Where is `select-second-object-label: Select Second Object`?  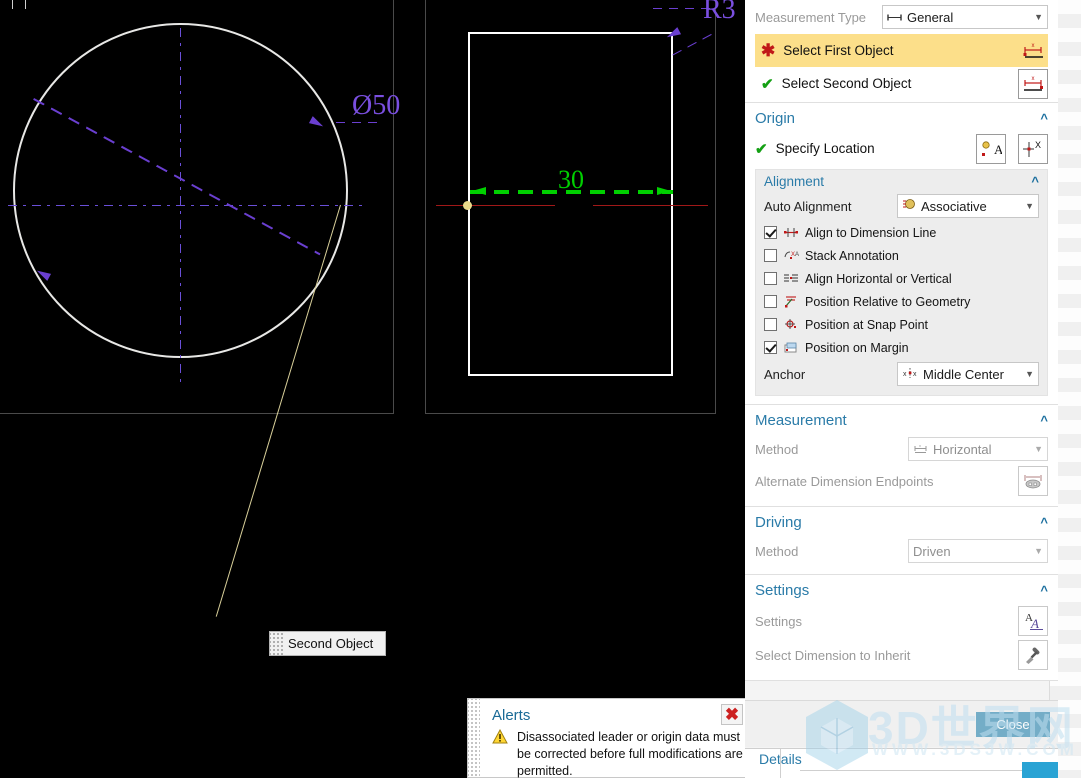 select-second-object-label: Select Second Object is located at coordinates (846, 83).